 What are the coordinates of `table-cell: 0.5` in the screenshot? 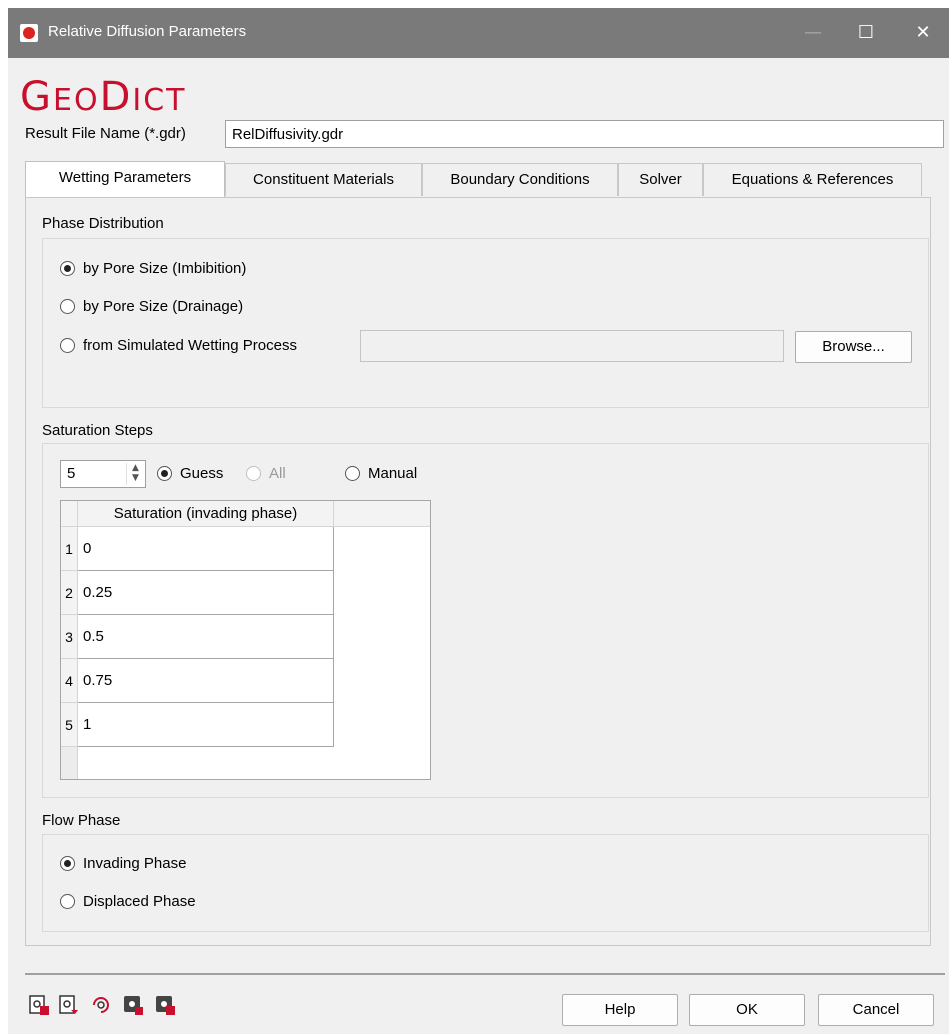 It's located at (206, 637).